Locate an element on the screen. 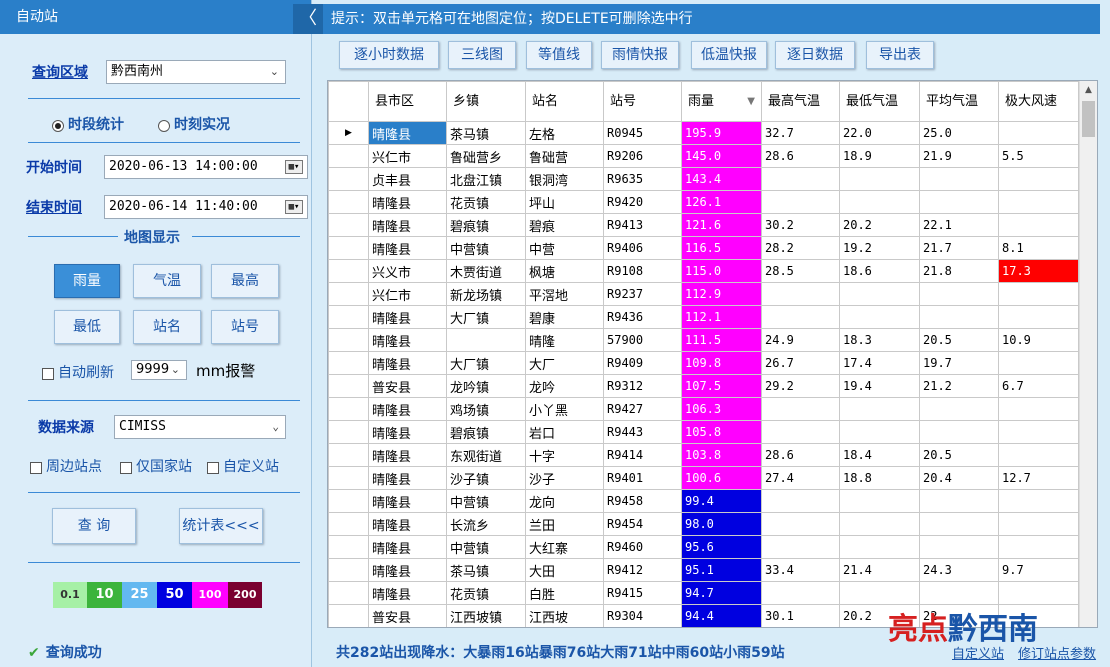  start-time-input: 2020-06-13 14:00:00 ▦▾ is located at coordinates (206, 167).